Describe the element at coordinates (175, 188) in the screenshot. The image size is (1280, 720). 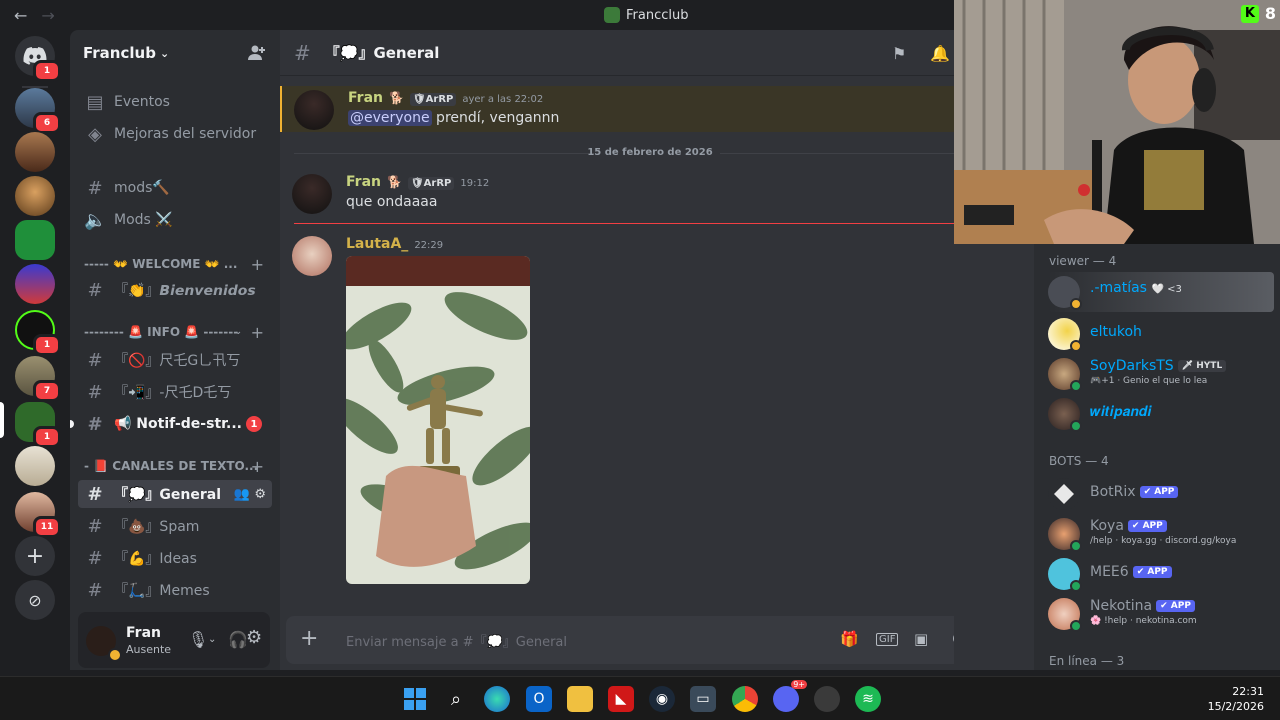
I see `channel-mods: # mods🔨` at that location.